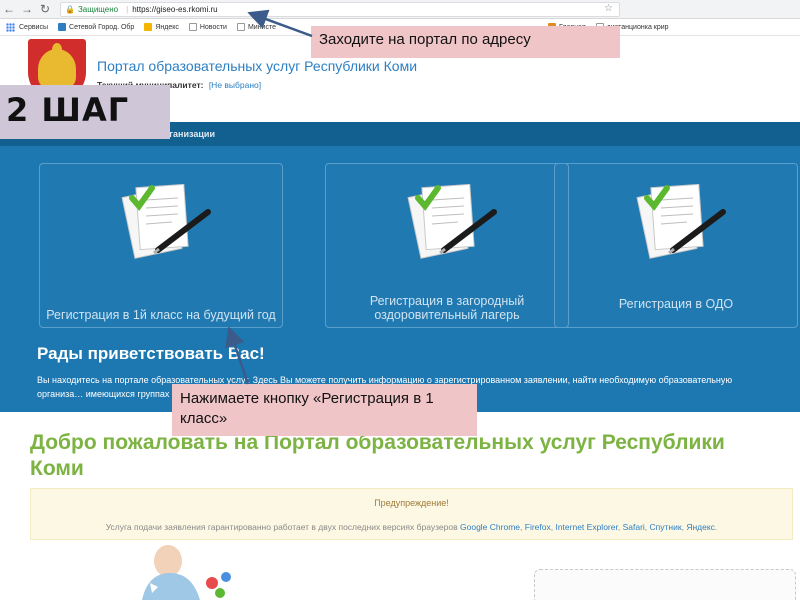 The width and height of the screenshot is (800, 600). What do you see at coordinates (676, 304) in the screenshot?
I see `card-label: Регистрация в ОДО` at bounding box center [676, 304].